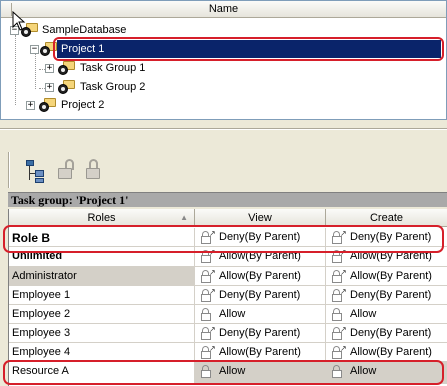 The height and width of the screenshot is (386, 447). I want to click on create-permission-cell: Allow, so click(386, 314).